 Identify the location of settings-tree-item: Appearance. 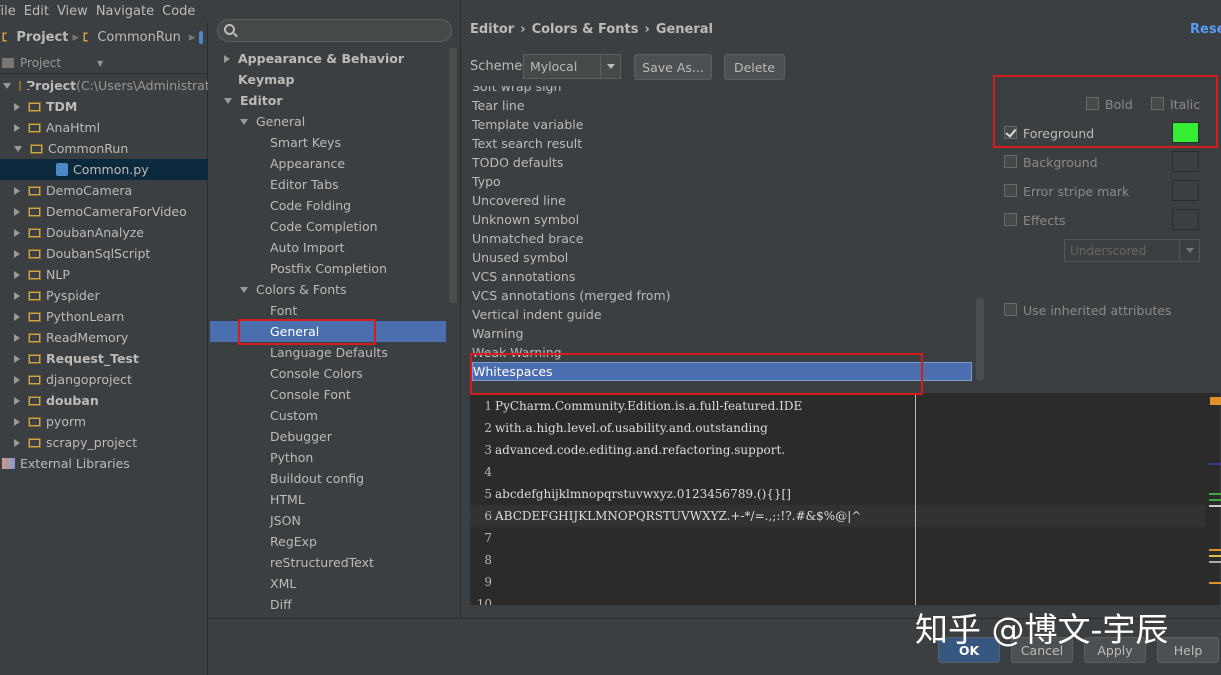
(328, 163).